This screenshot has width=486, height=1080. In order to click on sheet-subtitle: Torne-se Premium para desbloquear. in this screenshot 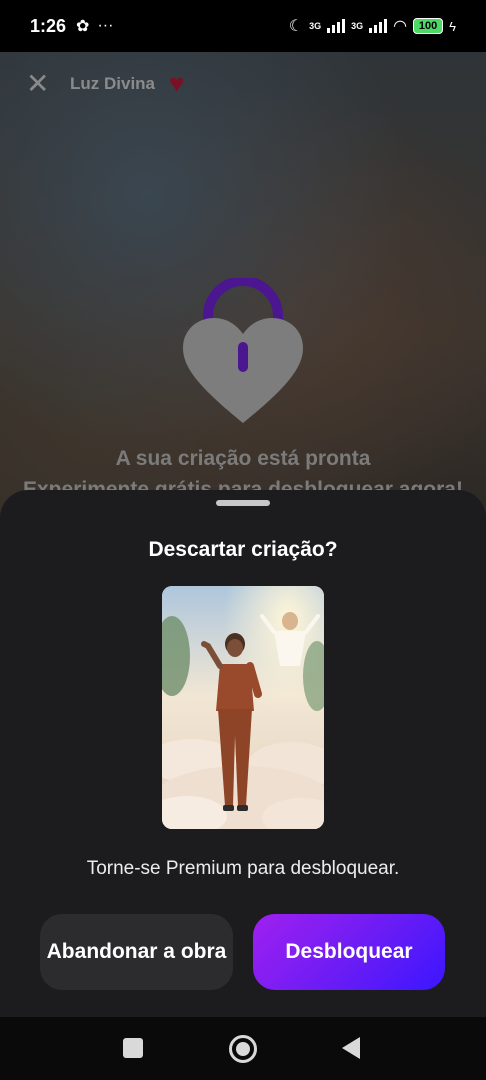, I will do `click(243, 868)`.